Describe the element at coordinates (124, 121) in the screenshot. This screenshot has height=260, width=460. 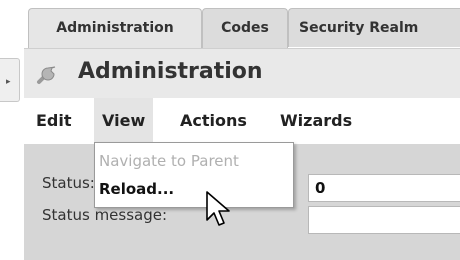
I see `menu-view: View` at that location.